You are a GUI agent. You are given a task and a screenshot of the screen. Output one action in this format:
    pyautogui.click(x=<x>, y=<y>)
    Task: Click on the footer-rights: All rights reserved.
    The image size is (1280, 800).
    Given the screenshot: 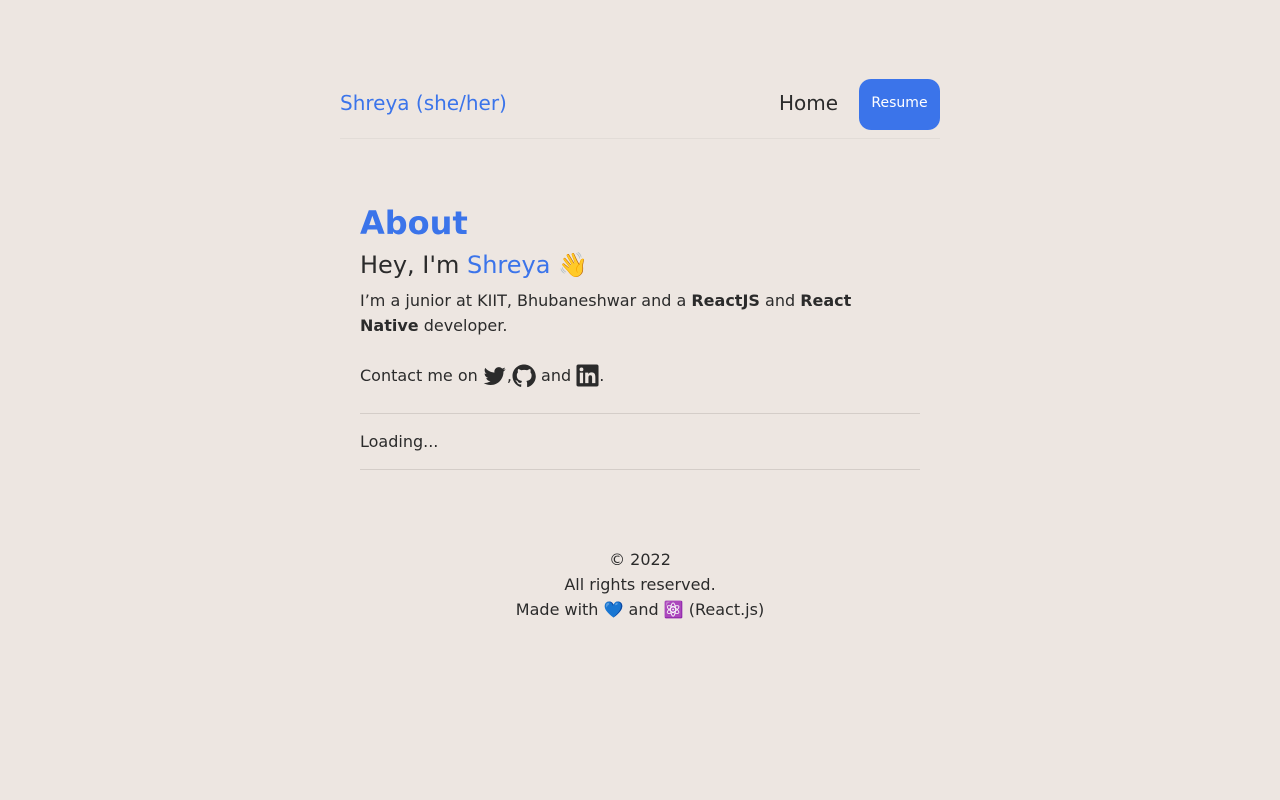 What is the action you would take?
    pyautogui.click(x=640, y=584)
    